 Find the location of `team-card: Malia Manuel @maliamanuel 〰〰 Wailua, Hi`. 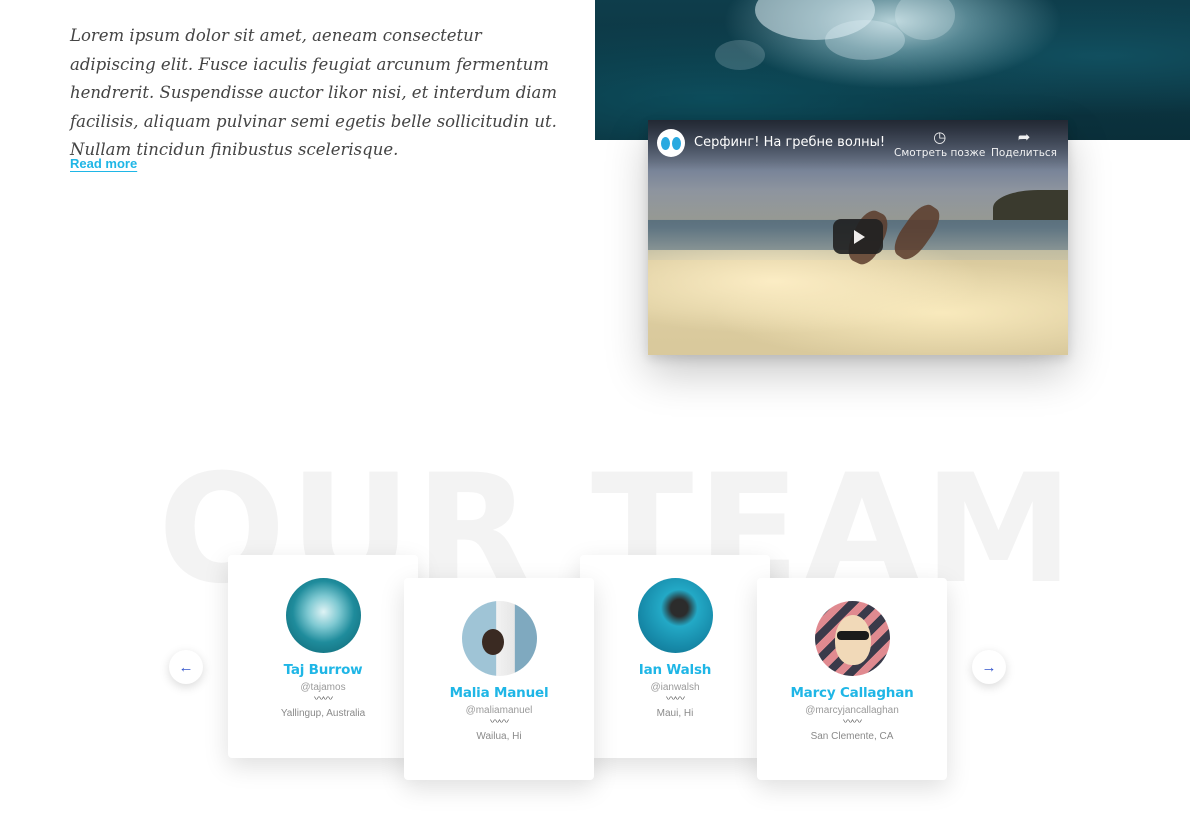

team-card: Malia Manuel @maliamanuel 〰〰 Wailua, Hi is located at coordinates (499, 679).